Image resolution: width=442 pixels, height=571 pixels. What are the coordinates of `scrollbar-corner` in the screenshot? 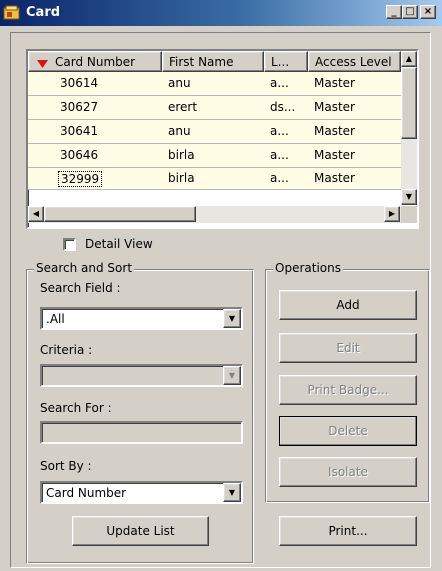 It's located at (409, 214).